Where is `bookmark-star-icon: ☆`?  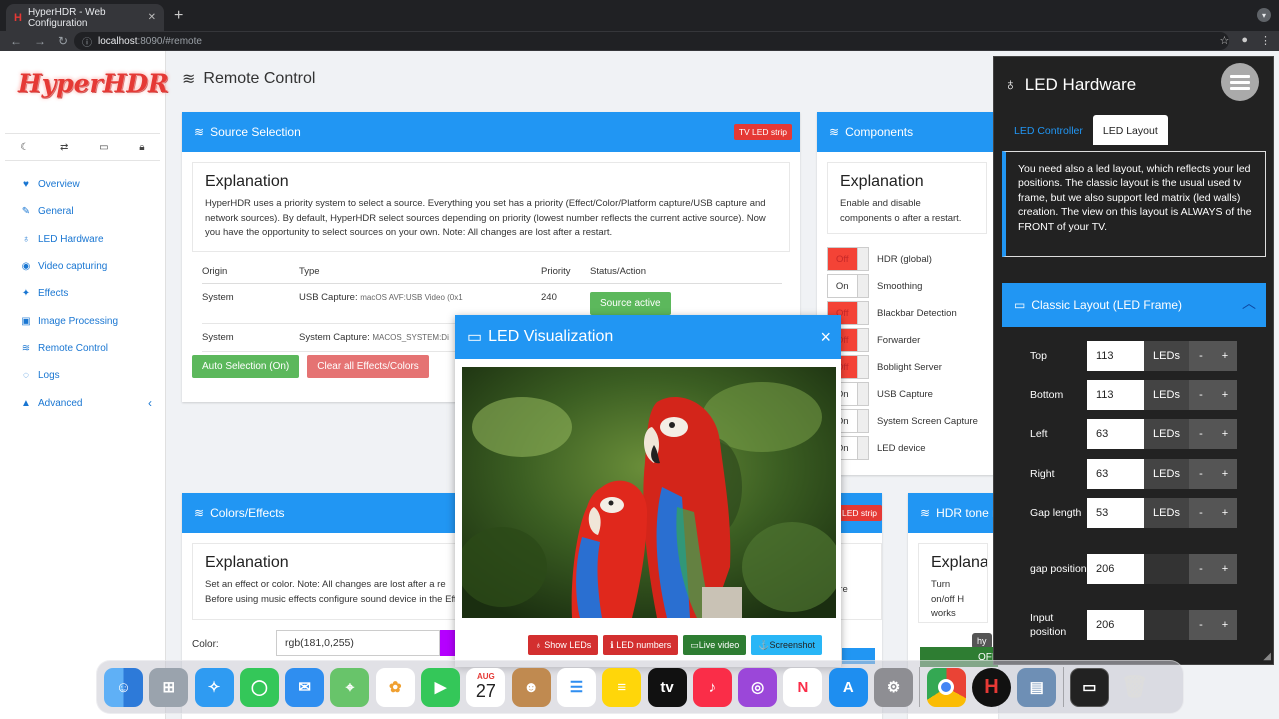
bookmark-star-icon: ☆ is located at coordinates (1224, 40).